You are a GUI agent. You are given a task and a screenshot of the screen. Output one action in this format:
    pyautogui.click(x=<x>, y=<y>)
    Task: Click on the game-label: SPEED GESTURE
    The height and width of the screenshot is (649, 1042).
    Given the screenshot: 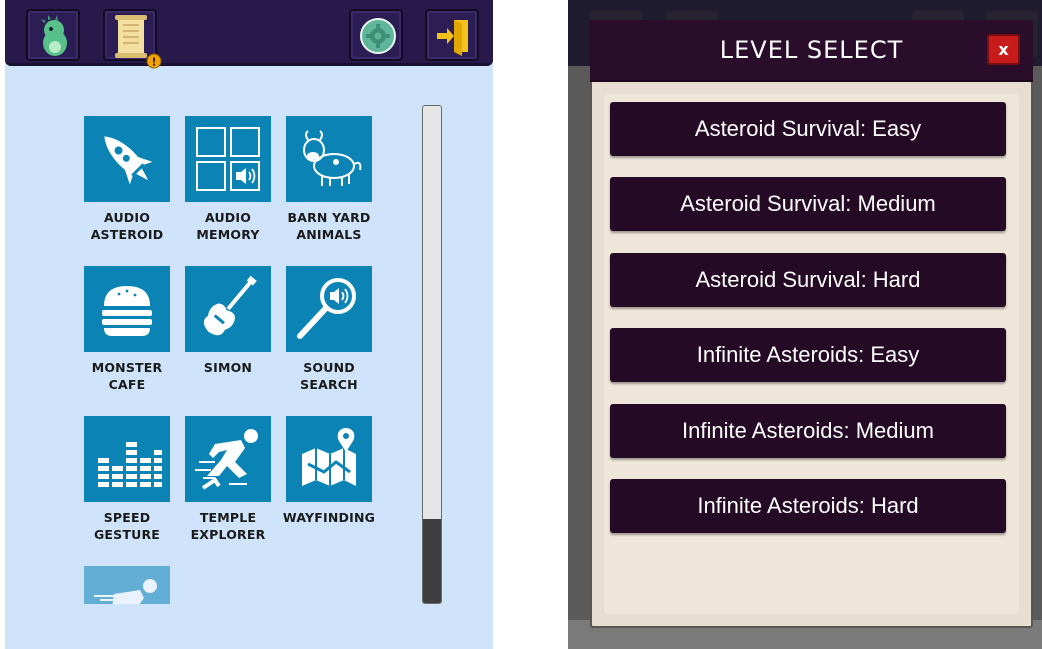 What is the action you would take?
    pyautogui.click(x=127, y=526)
    